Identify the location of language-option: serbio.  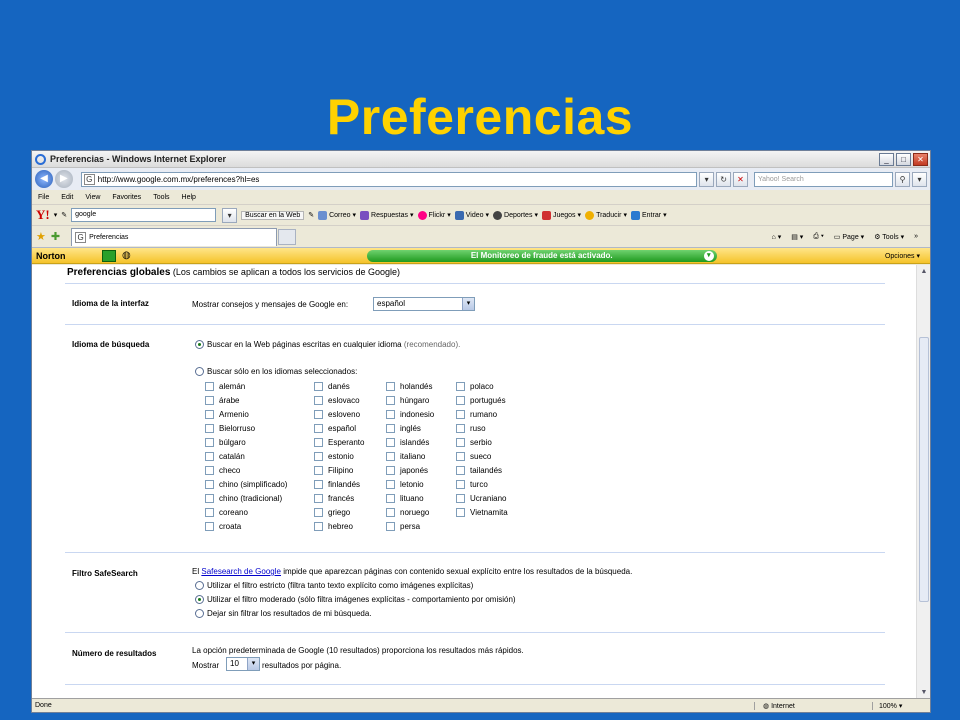
(482, 442).